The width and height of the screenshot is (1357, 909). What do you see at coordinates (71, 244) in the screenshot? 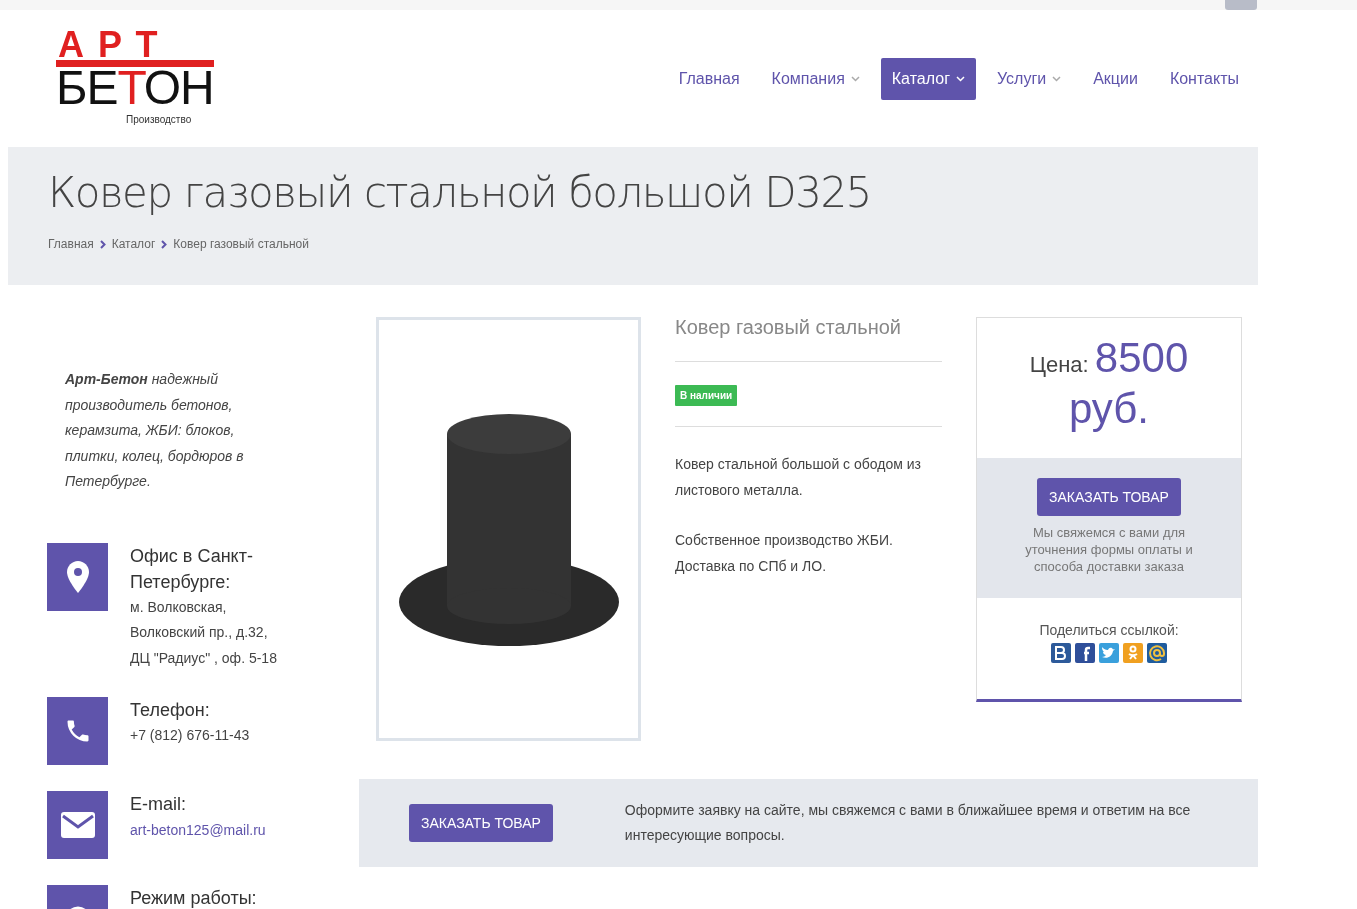
I see `breadcrumb-link: Главная` at bounding box center [71, 244].